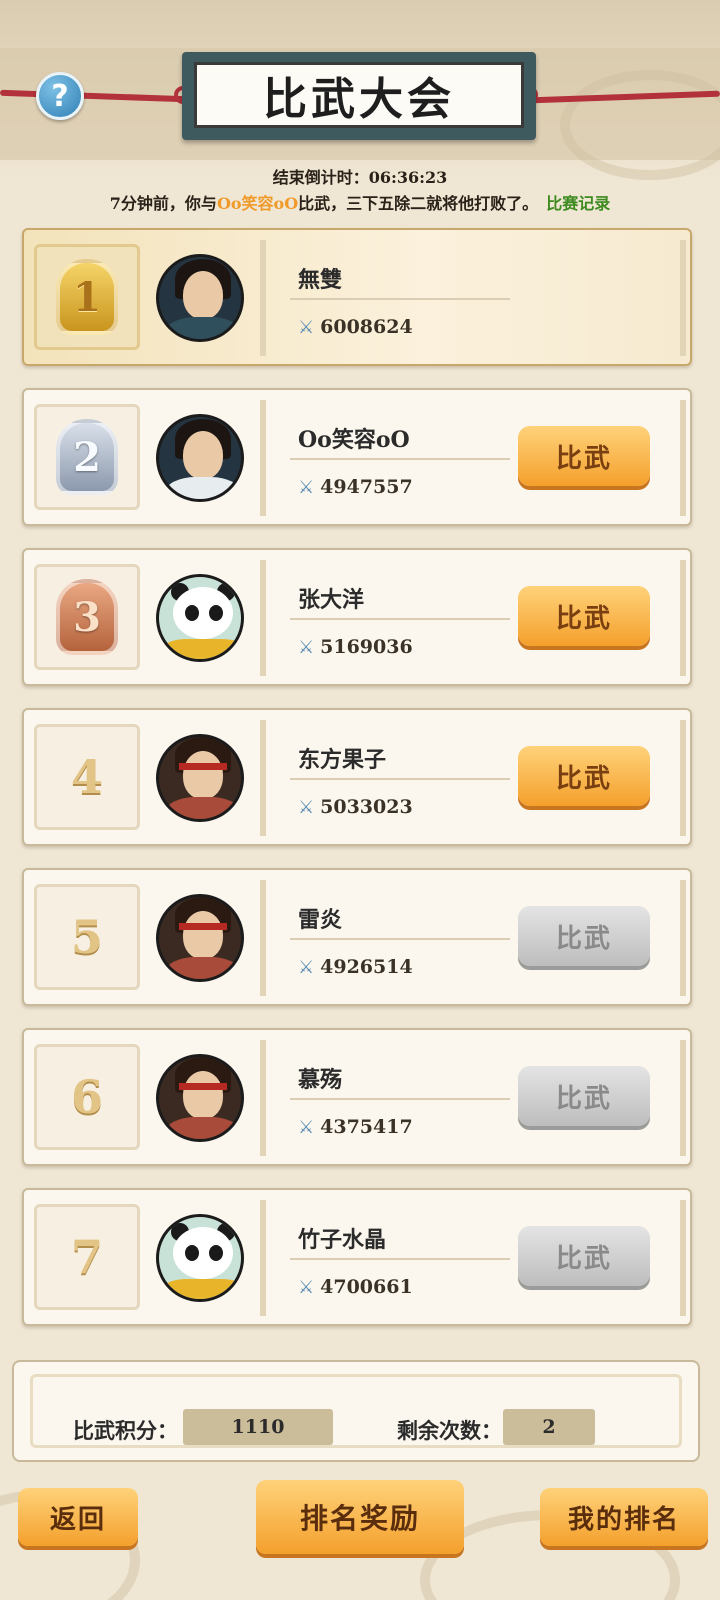  I want to click on power-value: ⚔ 4926514, so click(355, 967).